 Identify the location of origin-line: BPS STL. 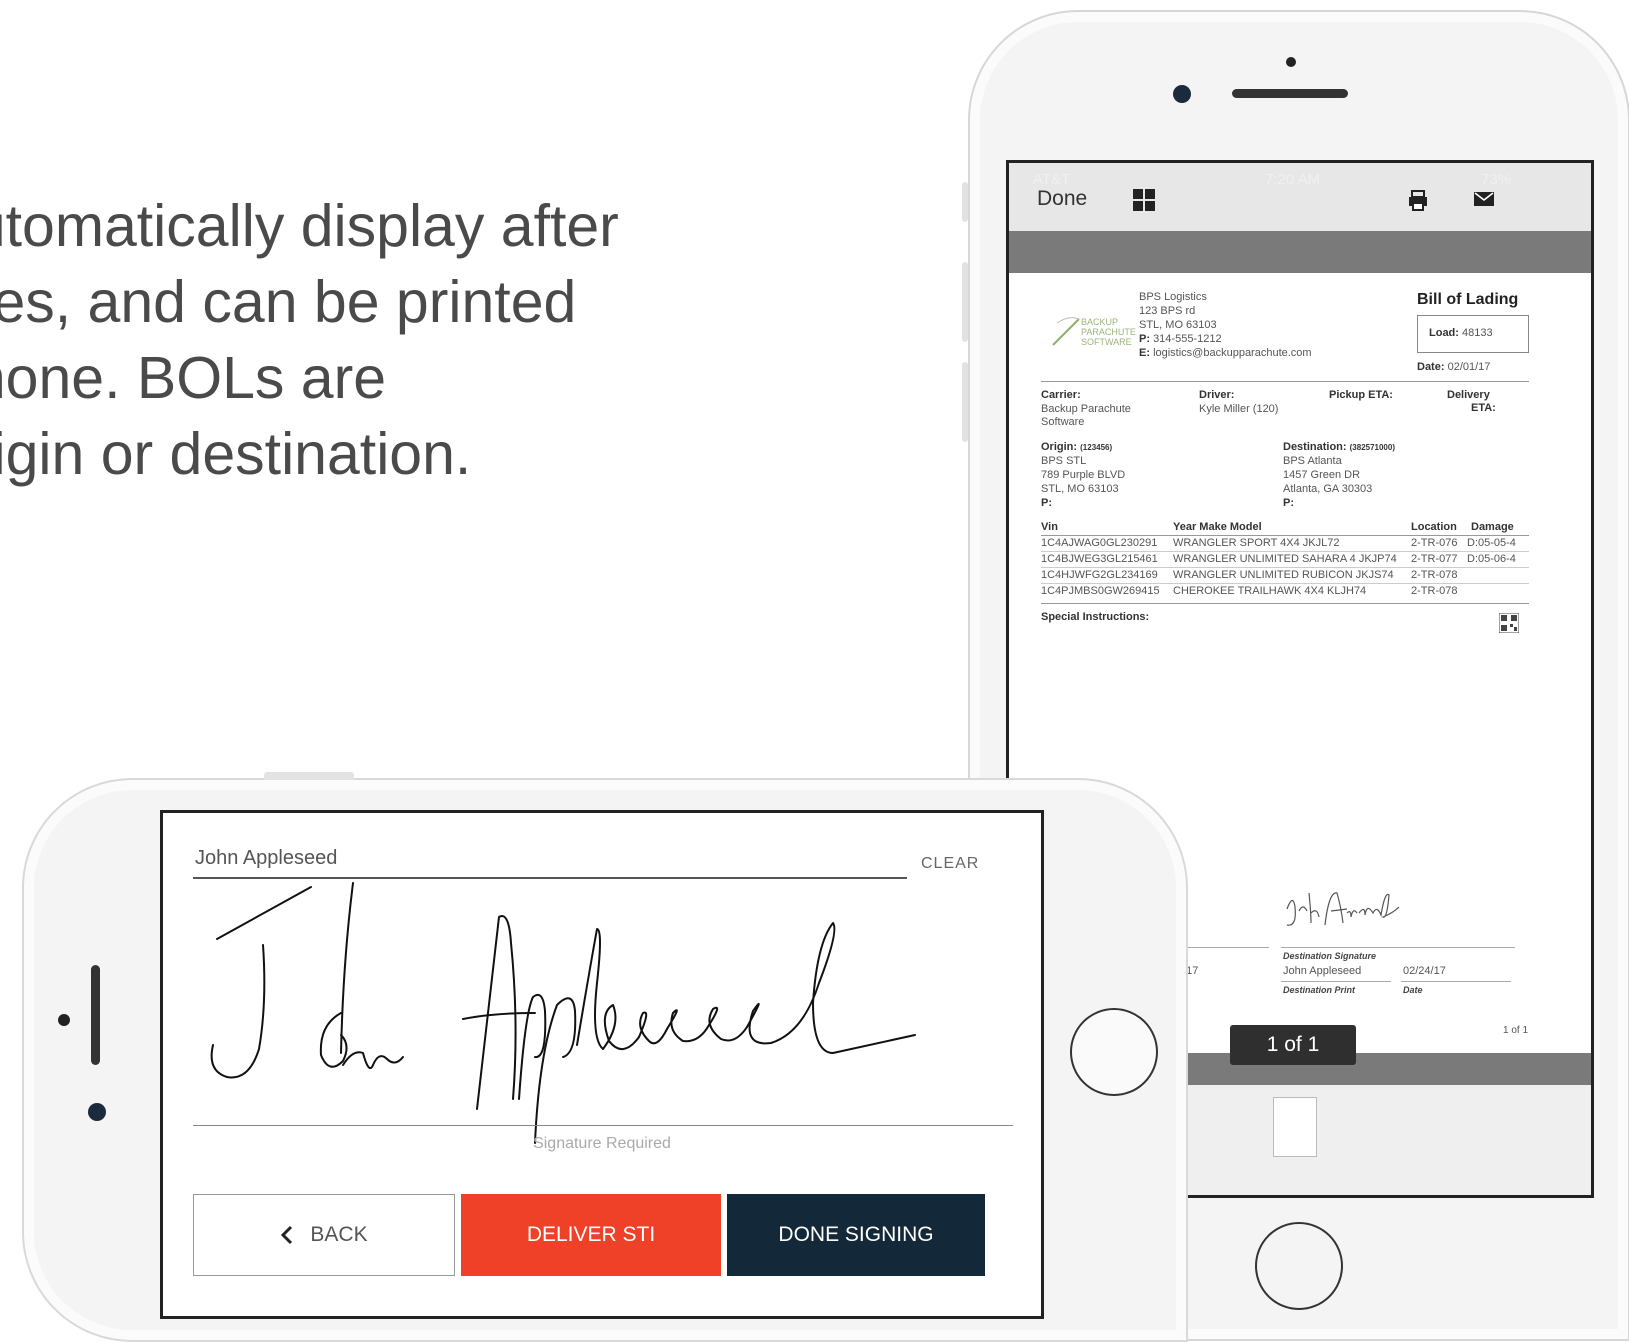
(1064, 461).